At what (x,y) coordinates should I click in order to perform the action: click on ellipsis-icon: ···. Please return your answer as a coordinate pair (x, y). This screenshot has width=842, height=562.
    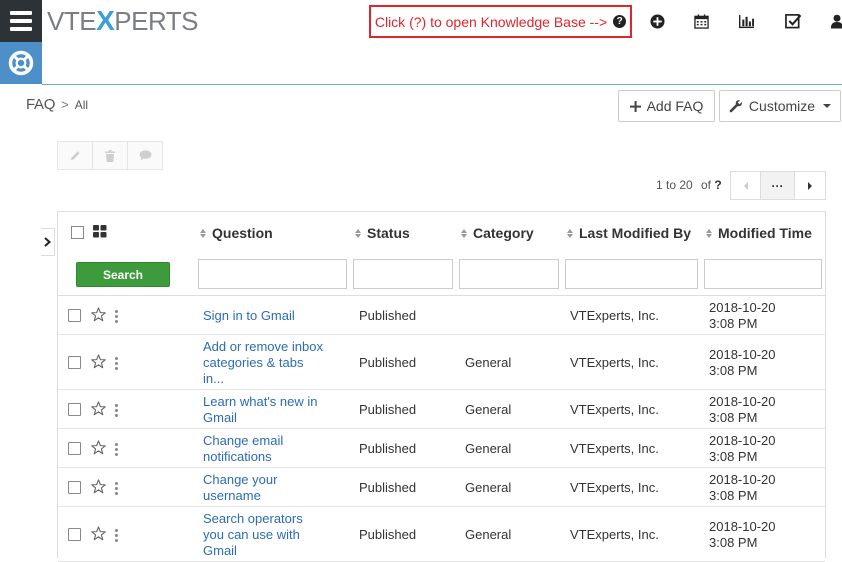
    Looking at the image, I should click on (777, 185).